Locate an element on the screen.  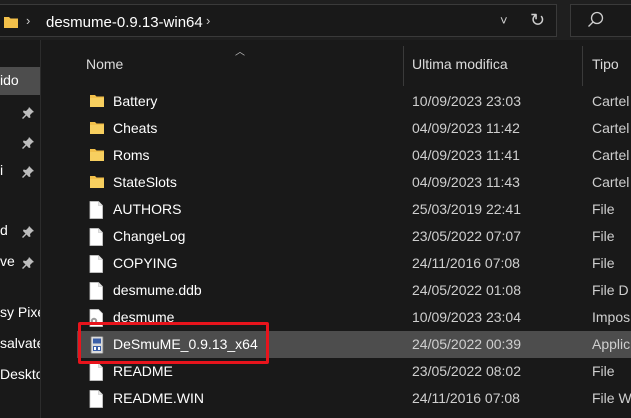
file-row: Roms 04/09/2023 11:41 Cartel is located at coordinates (354, 155).